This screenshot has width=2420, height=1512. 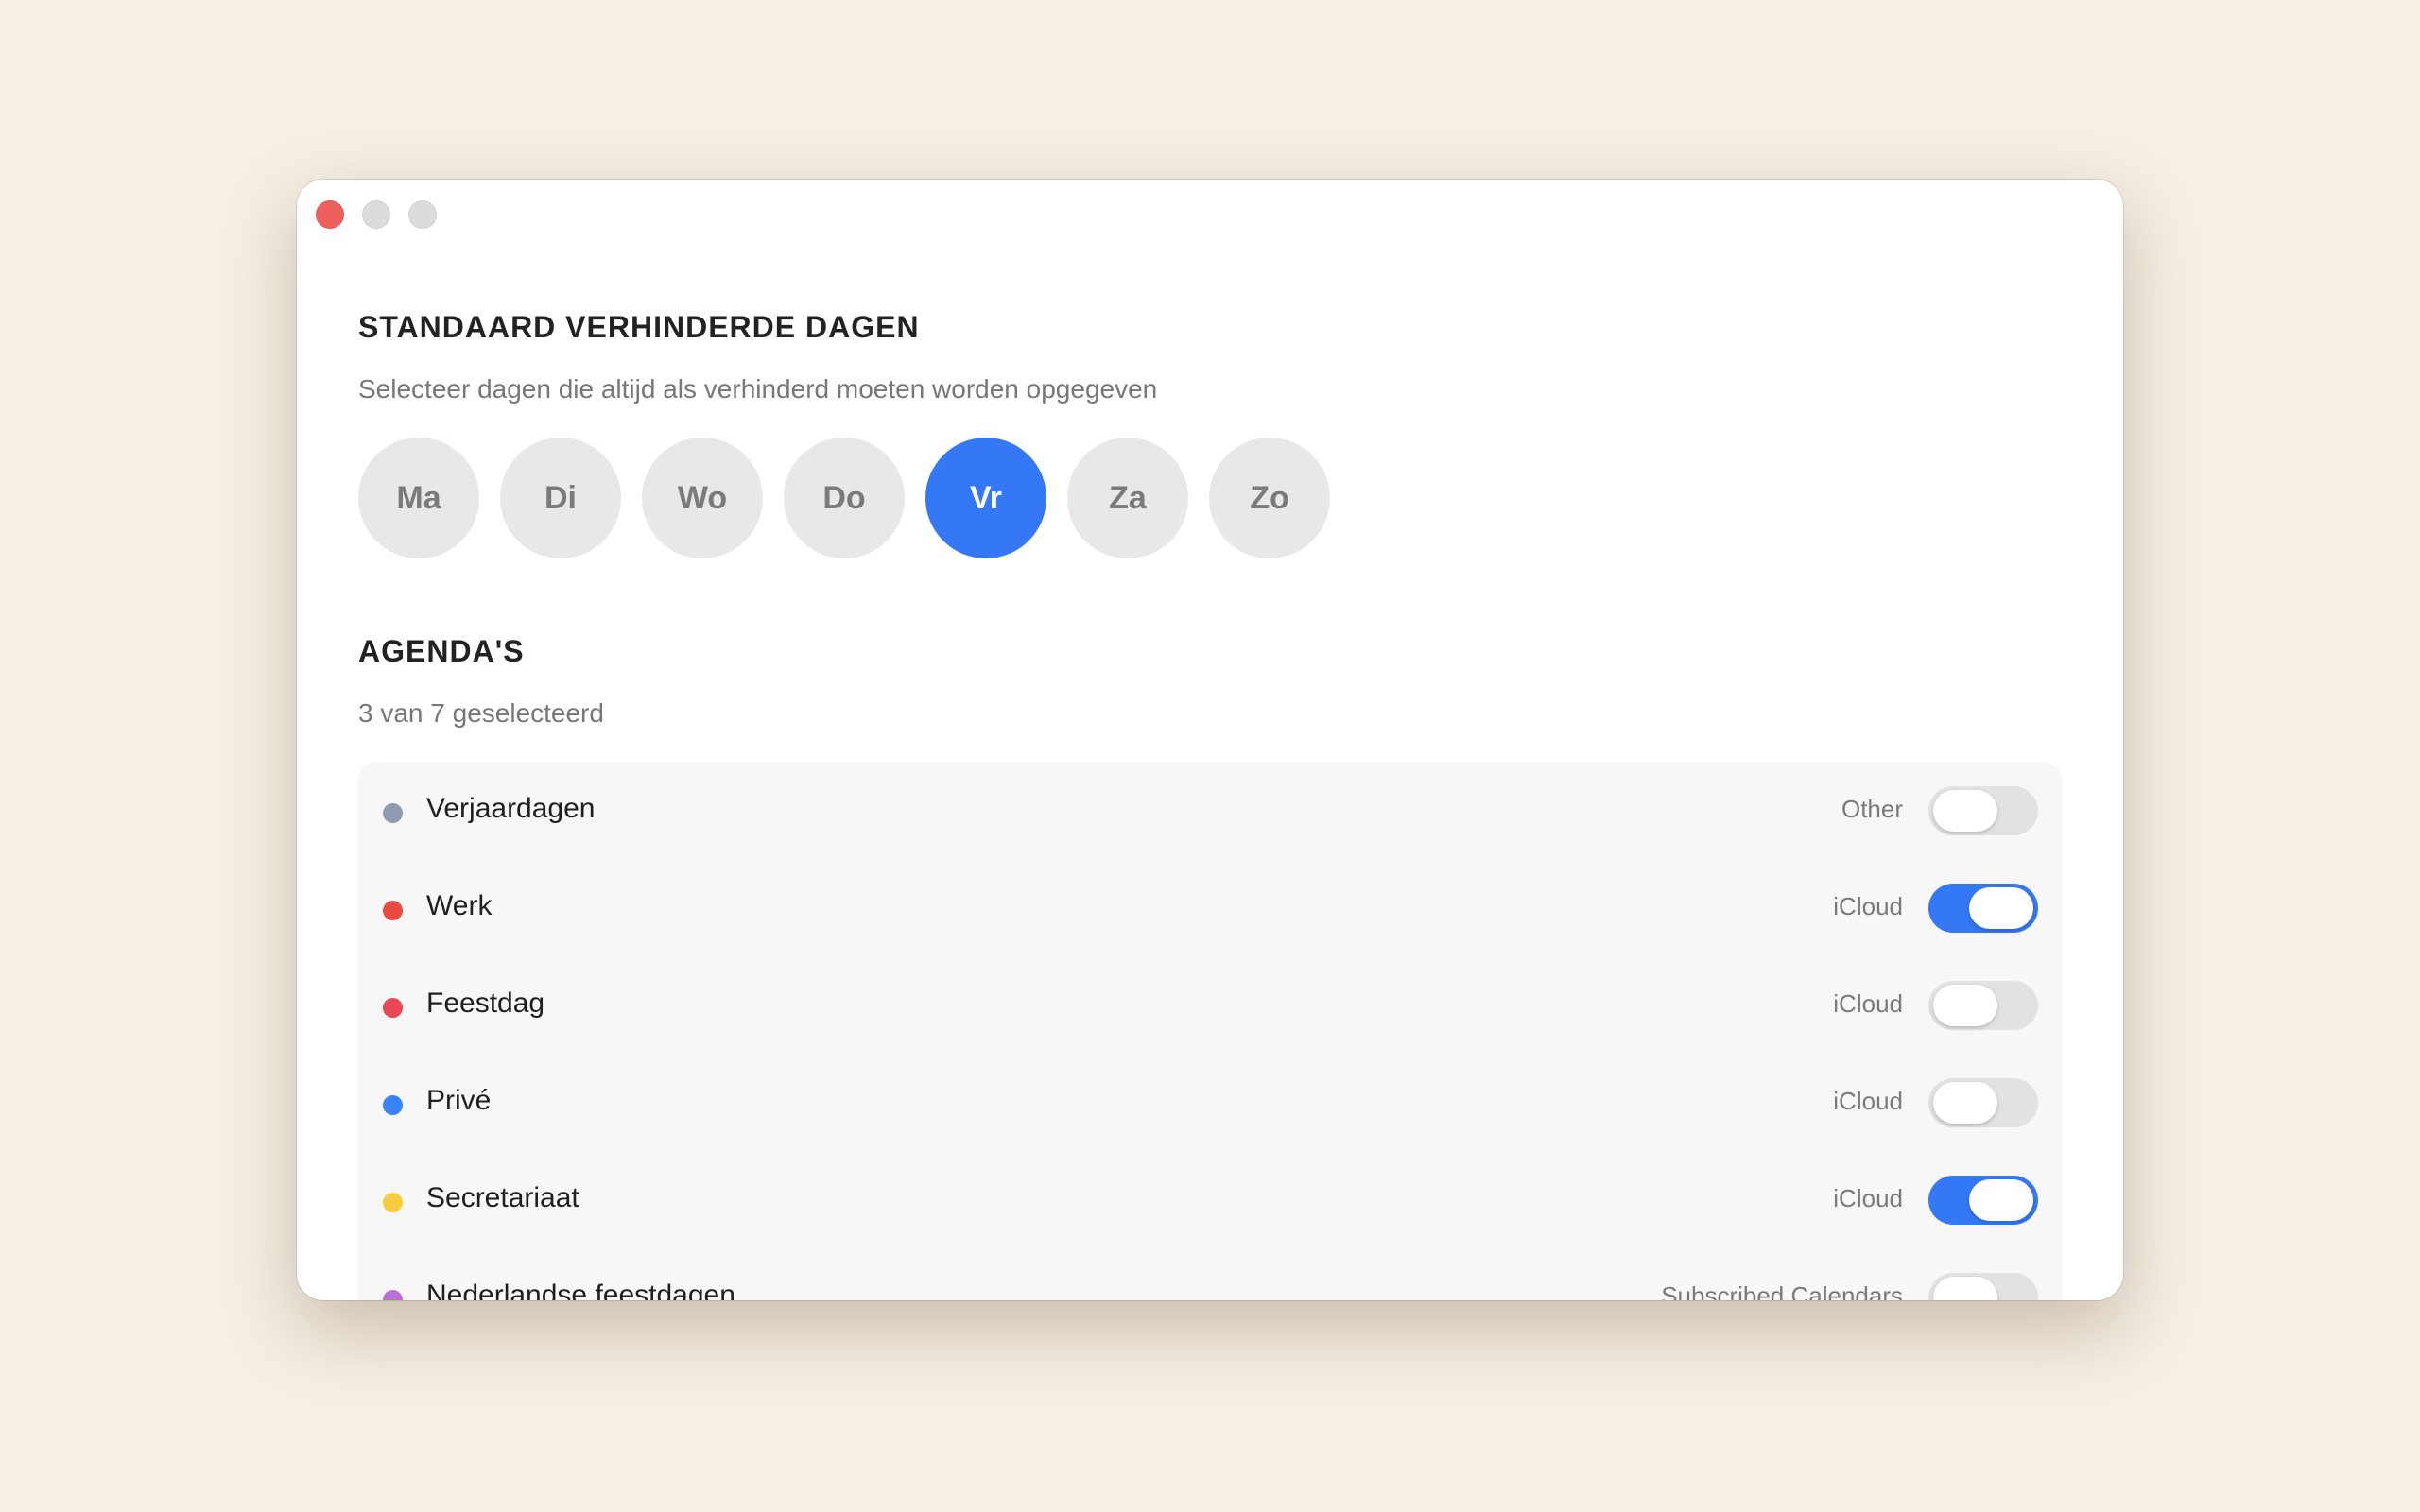 I want to click on calendars-selected-count: 3 van 7 geselecteerd, so click(x=481, y=713).